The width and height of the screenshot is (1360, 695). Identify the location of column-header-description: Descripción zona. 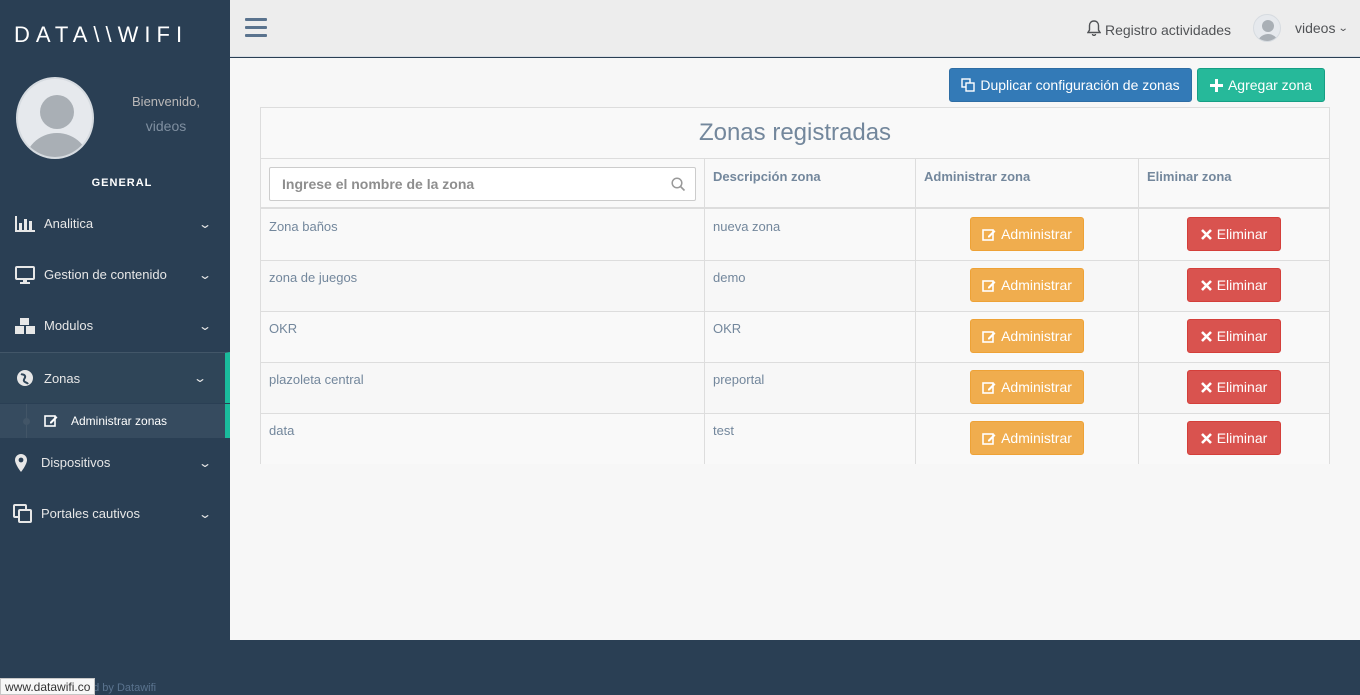
(767, 176).